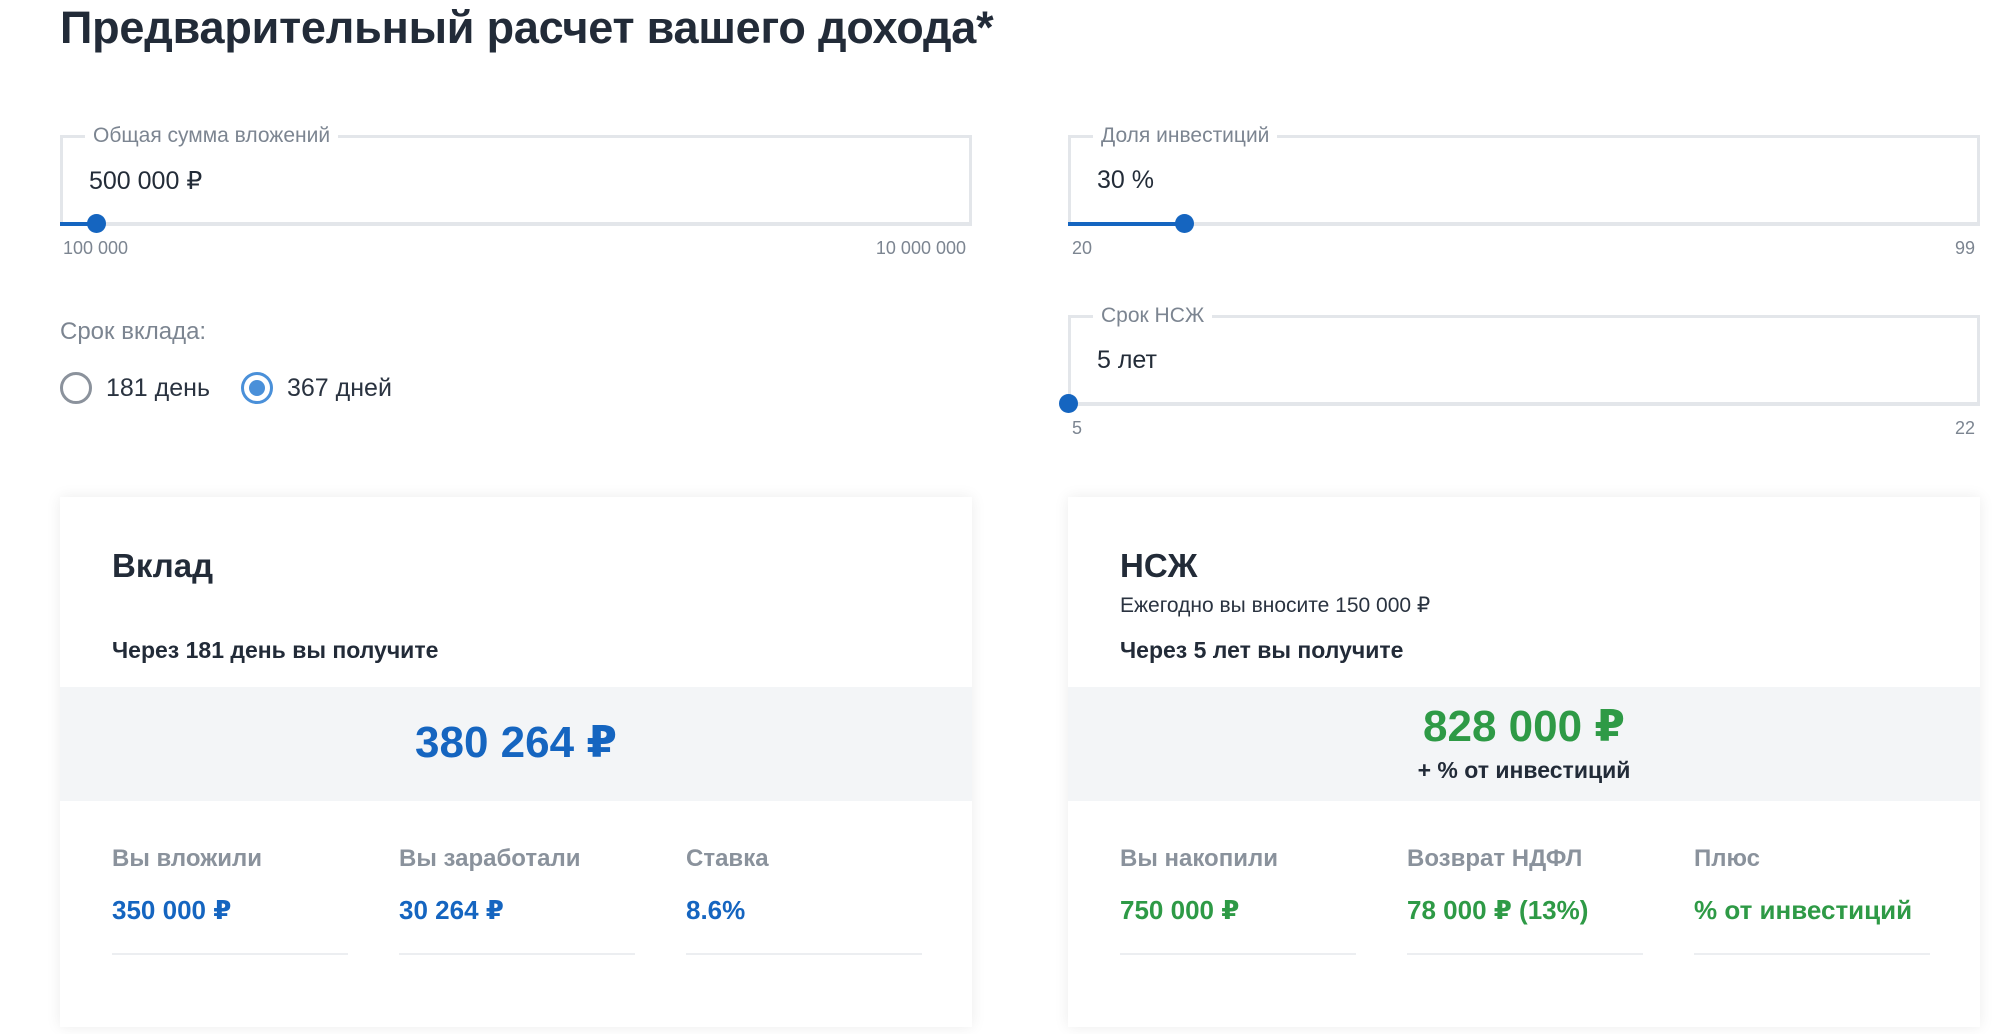 The width and height of the screenshot is (2000, 1034). Describe the element at coordinates (1126, 224) in the screenshot. I see `investment-share-slider-fill` at that location.